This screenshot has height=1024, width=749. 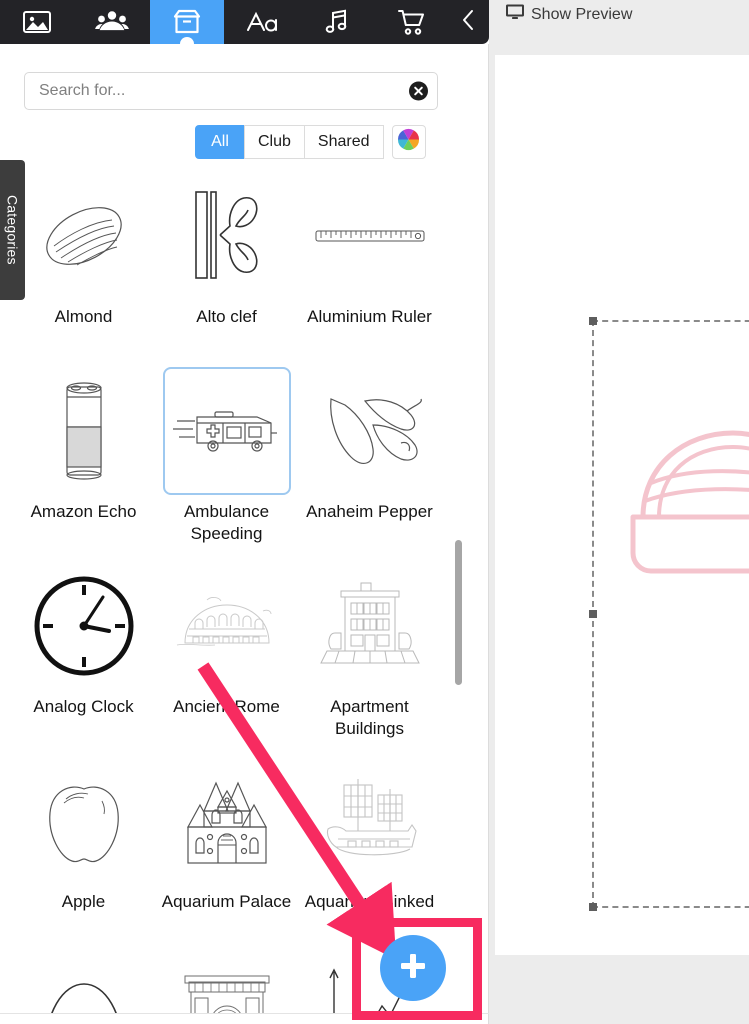 I want to click on pepper-icon, so click(x=370, y=431).